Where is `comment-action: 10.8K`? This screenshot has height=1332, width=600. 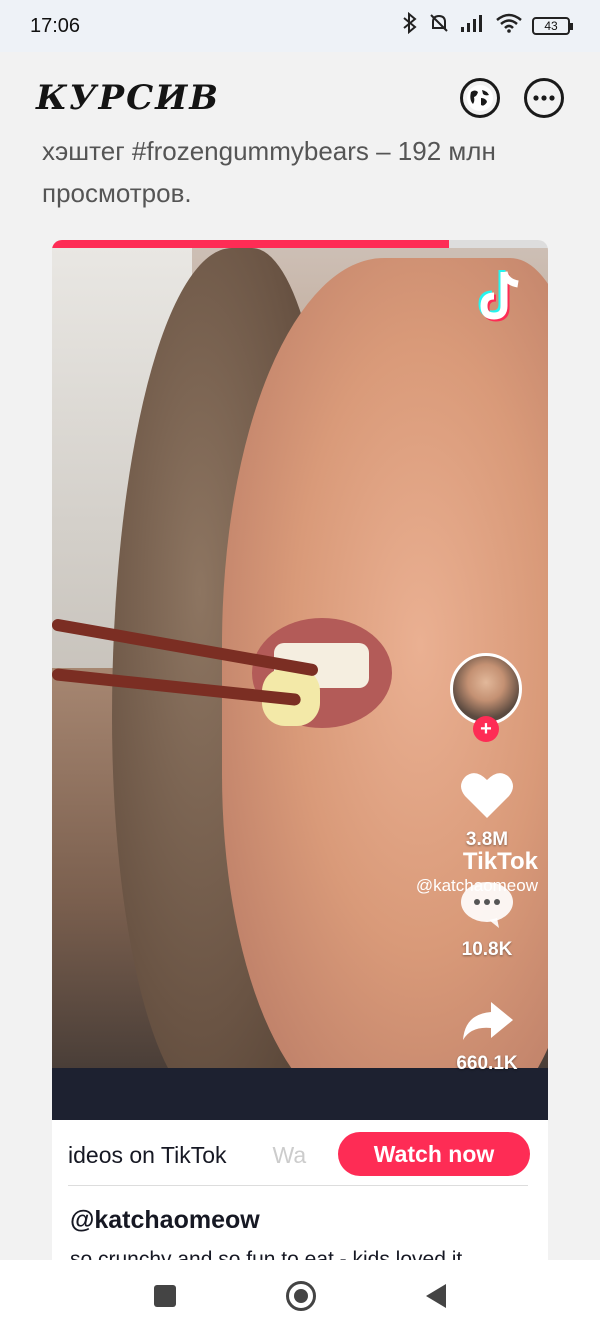 comment-action: 10.8K is located at coordinates (487, 920).